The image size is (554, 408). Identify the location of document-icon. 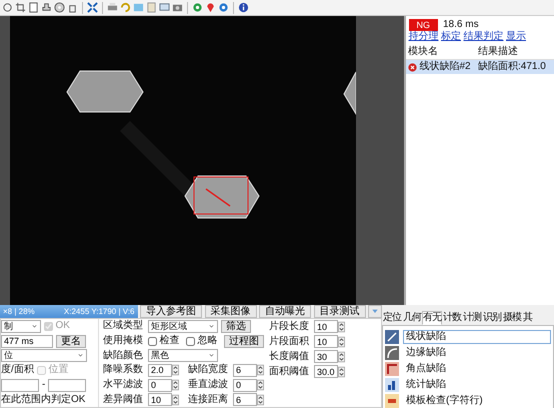
(151, 7).